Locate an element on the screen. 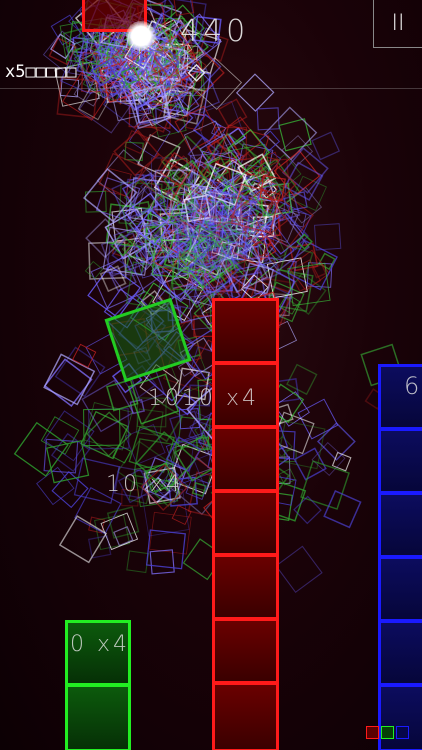  pause-icon: II is located at coordinates (398, 23).